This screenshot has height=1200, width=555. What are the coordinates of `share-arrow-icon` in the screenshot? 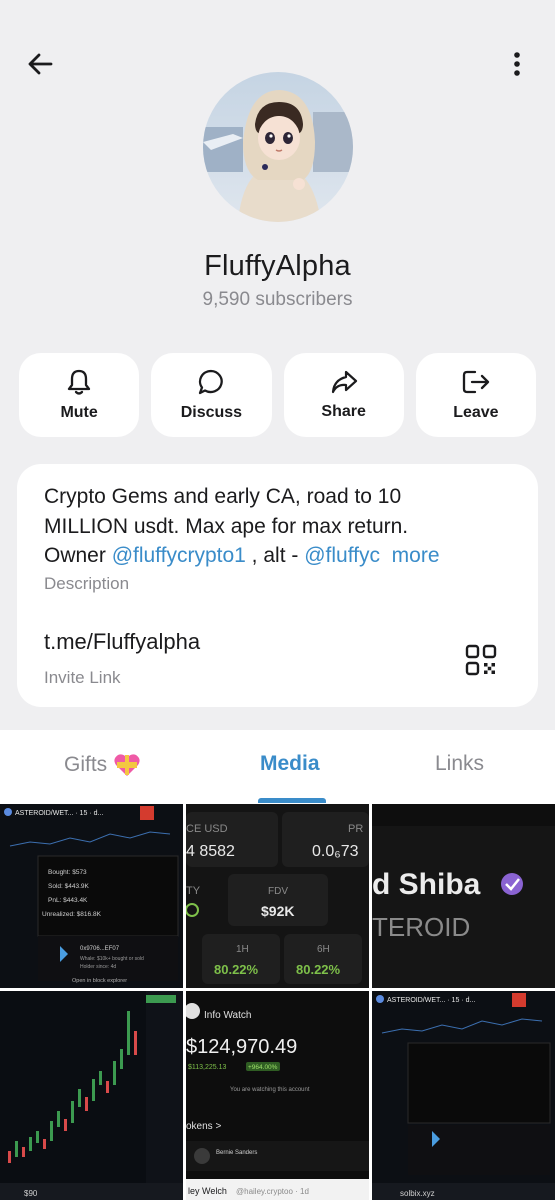 It's located at (344, 382).